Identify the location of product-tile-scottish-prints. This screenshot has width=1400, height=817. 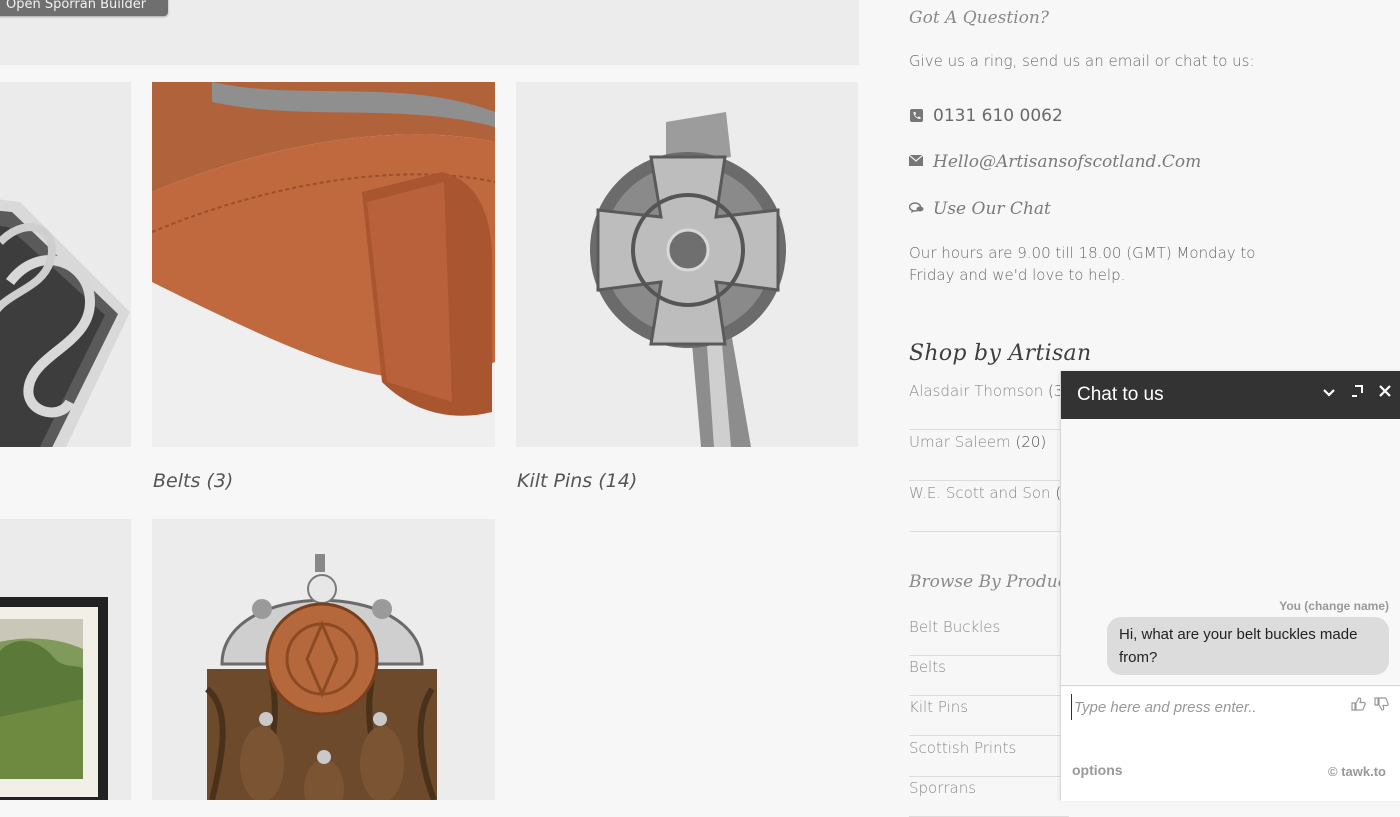
(65, 659).